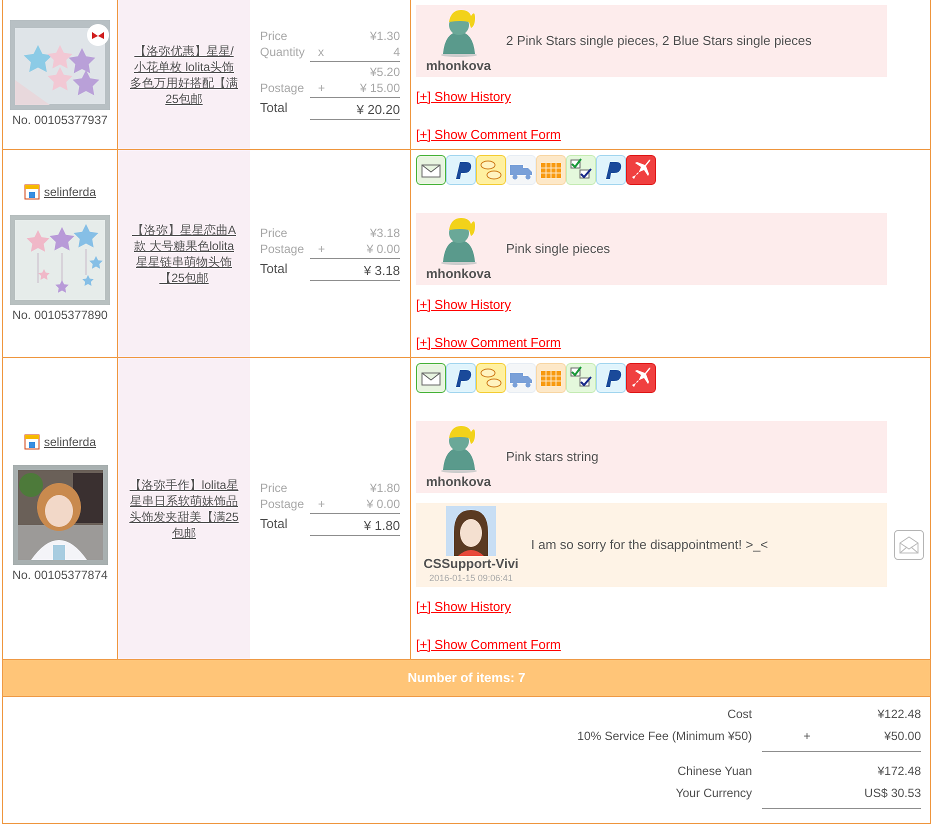 Image resolution: width=937 pixels, height=830 pixels. What do you see at coordinates (385, 488) in the screenshot?
I see `price-value: ¥1.80` at bounding box center [385, 488].